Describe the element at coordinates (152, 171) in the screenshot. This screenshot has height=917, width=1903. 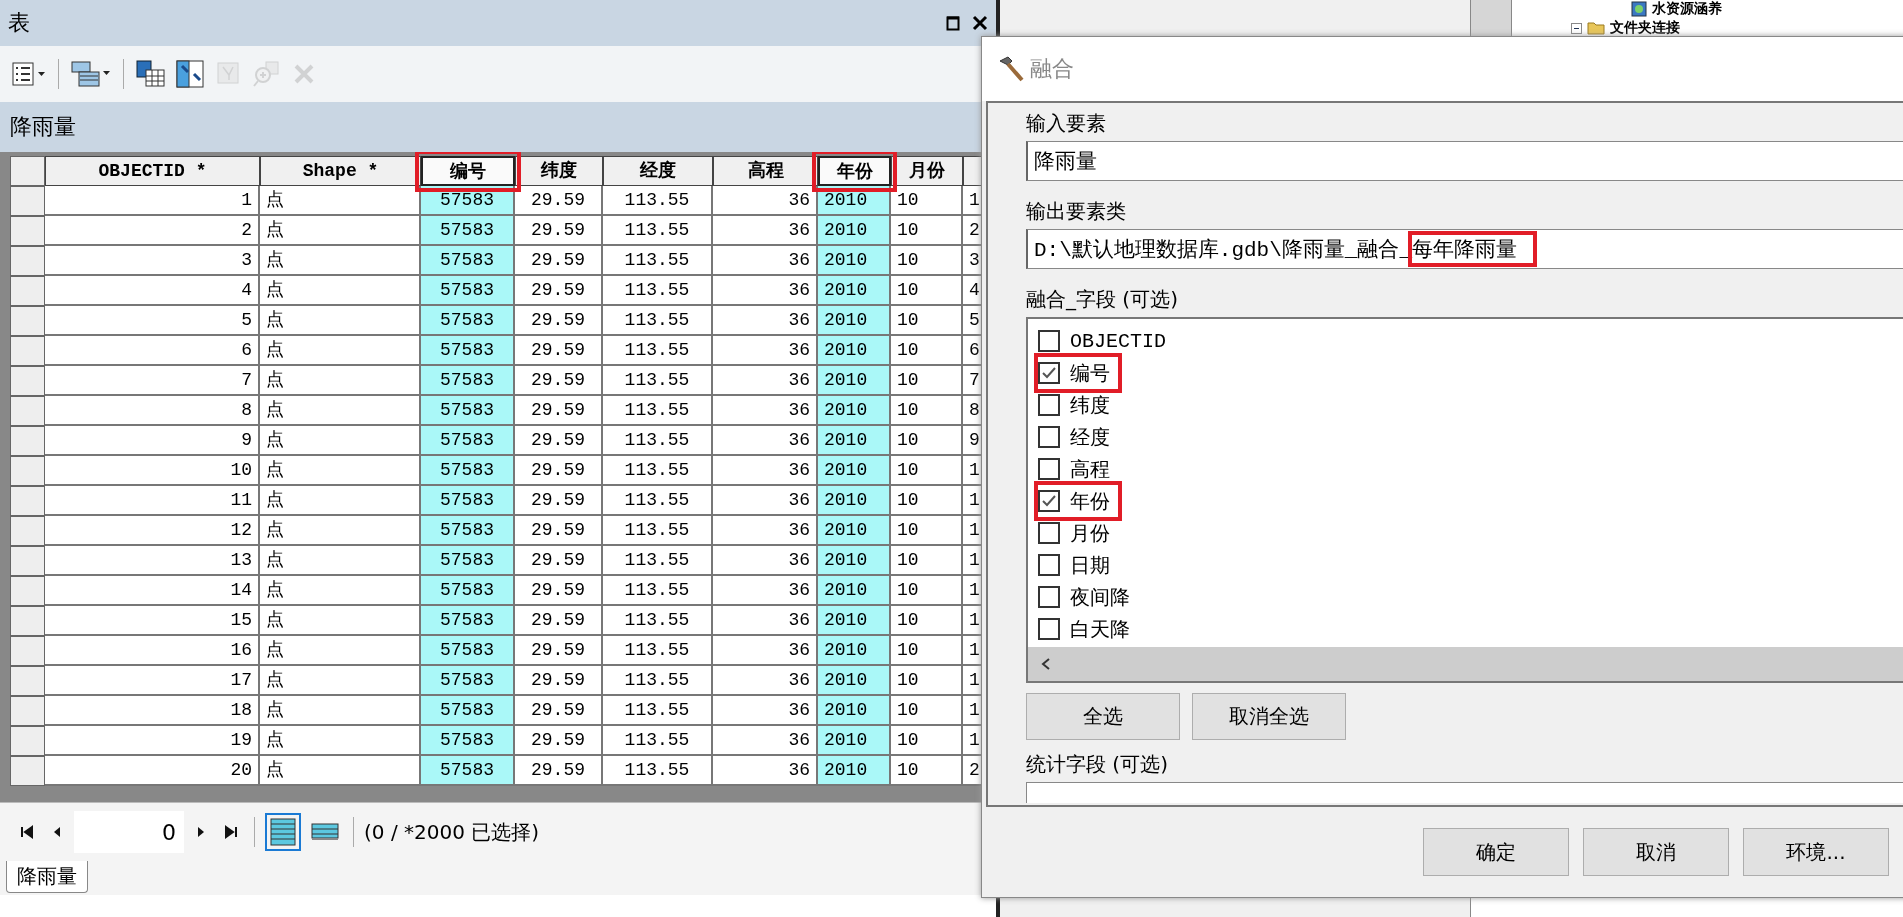
I see `column-header: OBJECTID *` at that location.